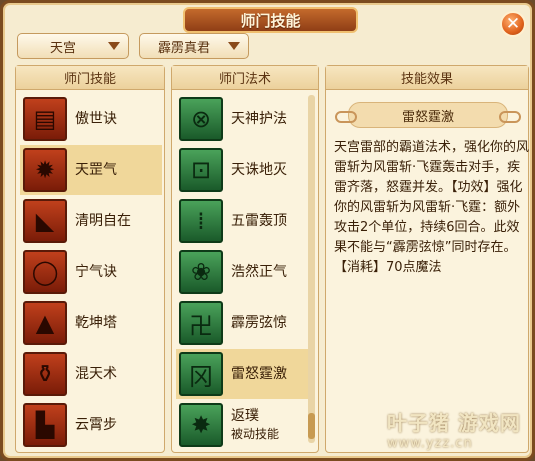  I want to click on spell-row: ⊗ 天神护法, so click(242, 119).